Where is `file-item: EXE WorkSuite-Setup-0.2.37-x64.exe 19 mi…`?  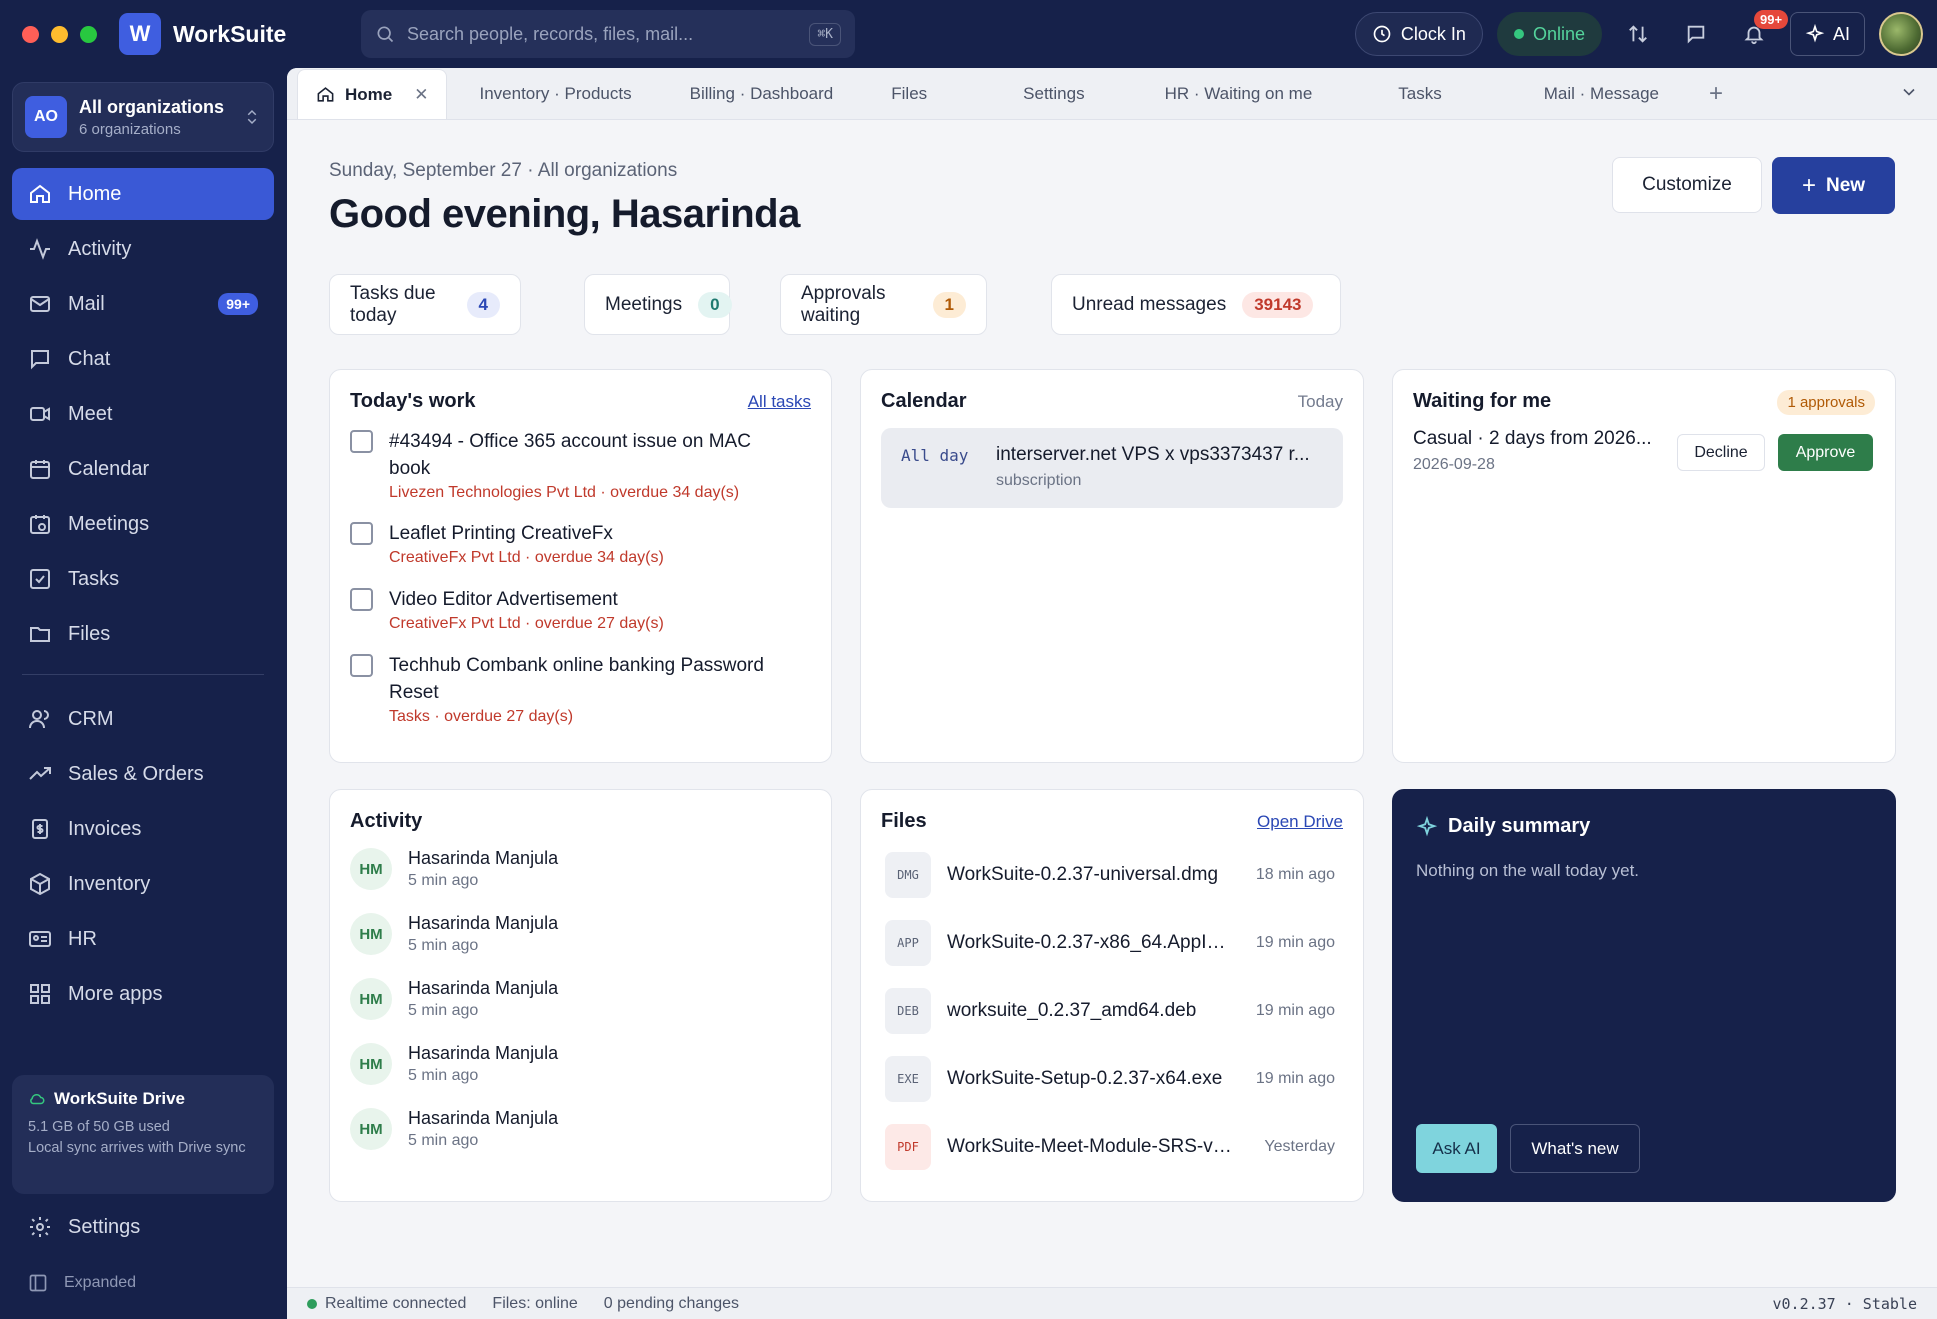
file-item: EXE WorkSuite-Setup-0.2.37-x64.exe 19 mi… is located at coordinates (1110, 1079).